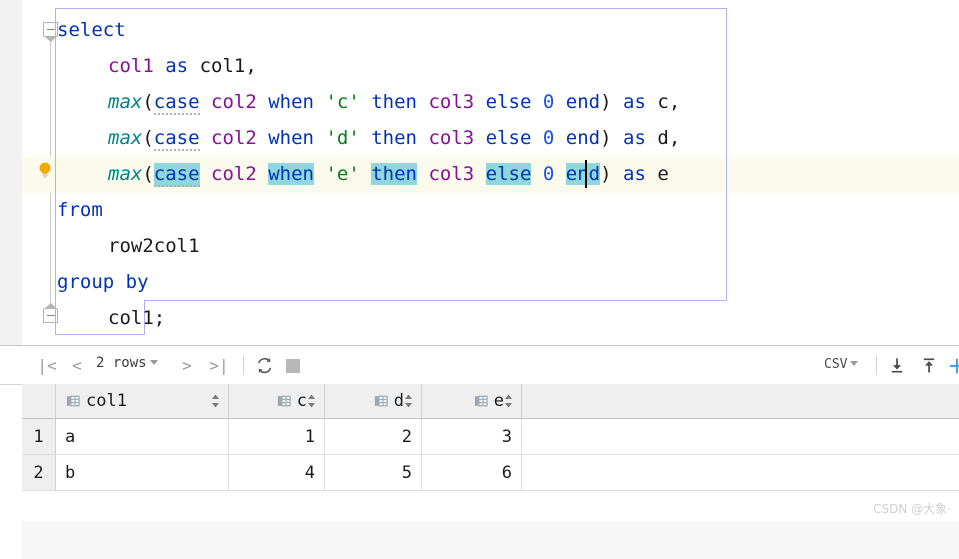 This screenshot has height=559, width=959. What do you see at coordinates (674, 102) in the screenshot?
I see `code-token: ,` at bounding box center [674, 102].